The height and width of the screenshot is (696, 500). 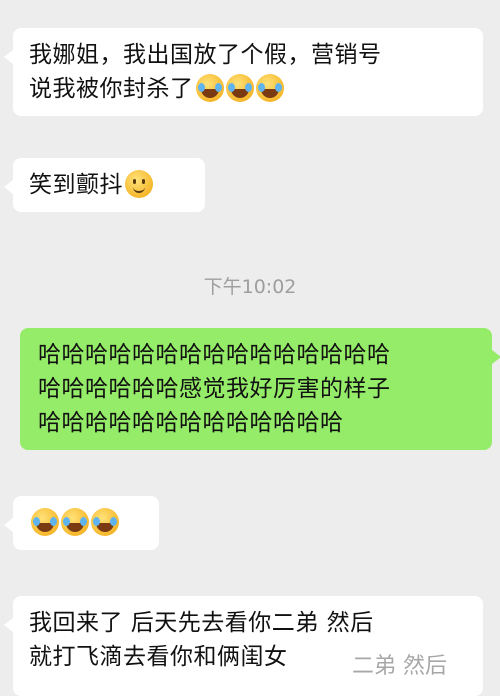 I want to click on smile-emoji-icon, so click(x=139, y=184).